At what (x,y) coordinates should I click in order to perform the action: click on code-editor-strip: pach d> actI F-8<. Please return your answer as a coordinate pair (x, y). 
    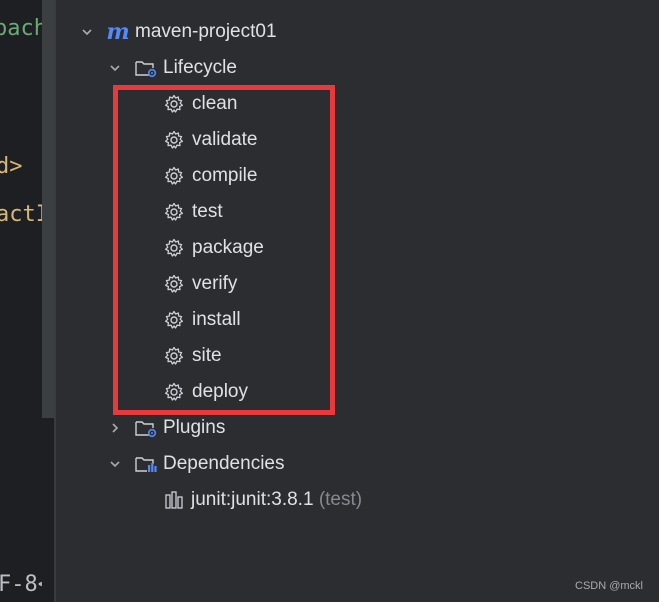
    Looking at the image, I should click on (21, 301).